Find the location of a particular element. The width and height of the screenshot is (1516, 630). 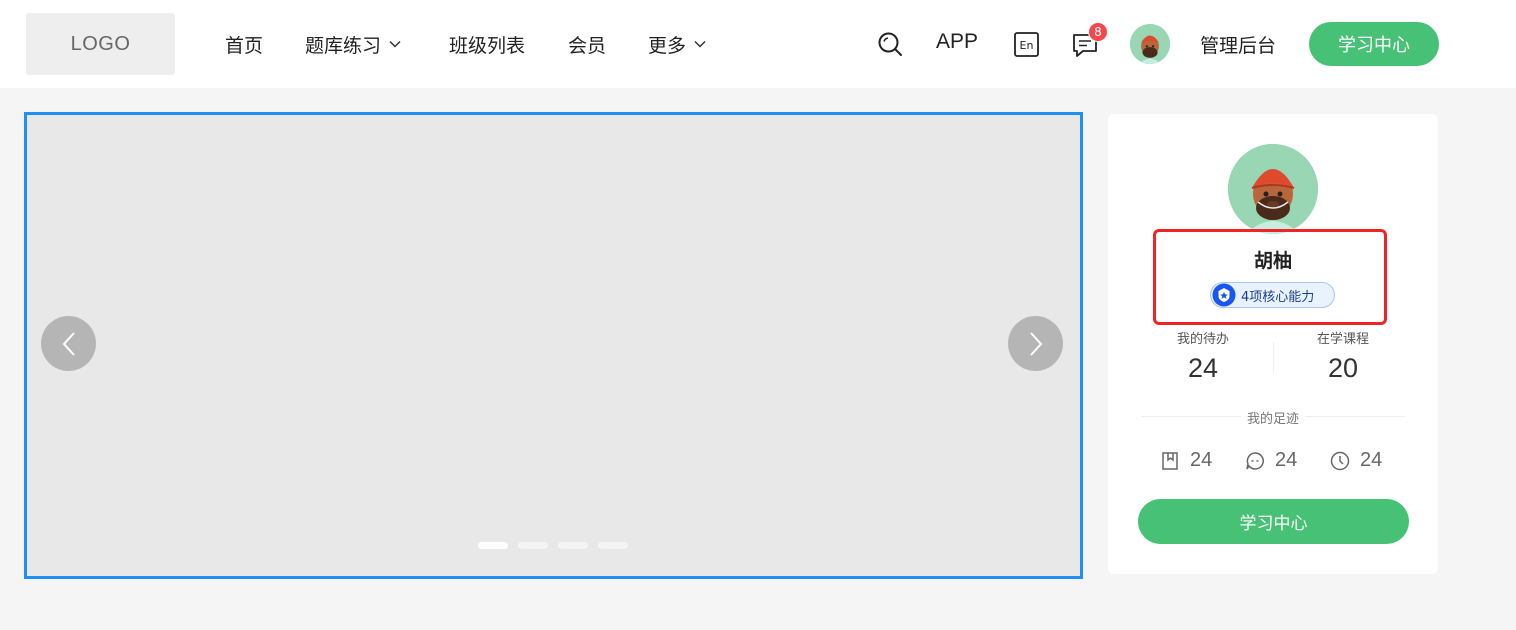

comment-icon is located at coordinates (1255, 460).